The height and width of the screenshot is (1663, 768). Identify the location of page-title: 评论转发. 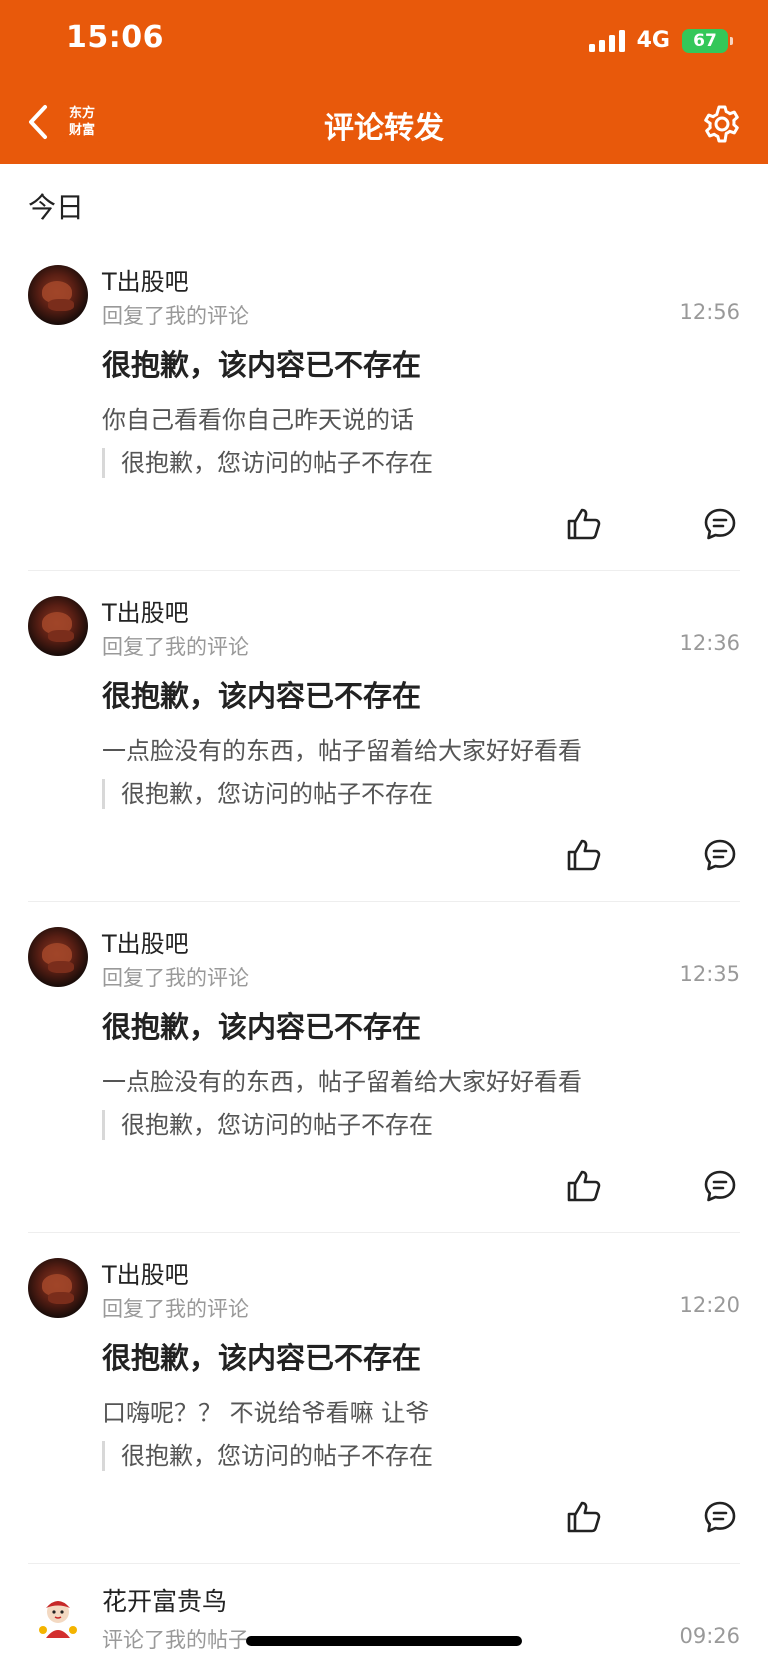
(384, 128).